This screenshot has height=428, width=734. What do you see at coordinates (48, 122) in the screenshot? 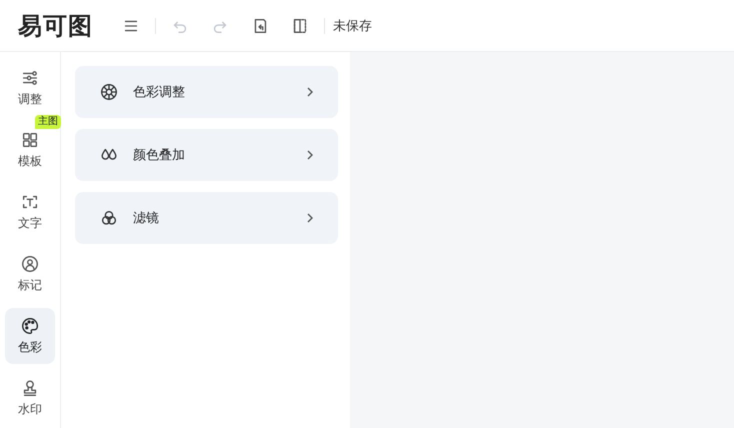
I see `badge: 主图` at bounding box center [48, 122].